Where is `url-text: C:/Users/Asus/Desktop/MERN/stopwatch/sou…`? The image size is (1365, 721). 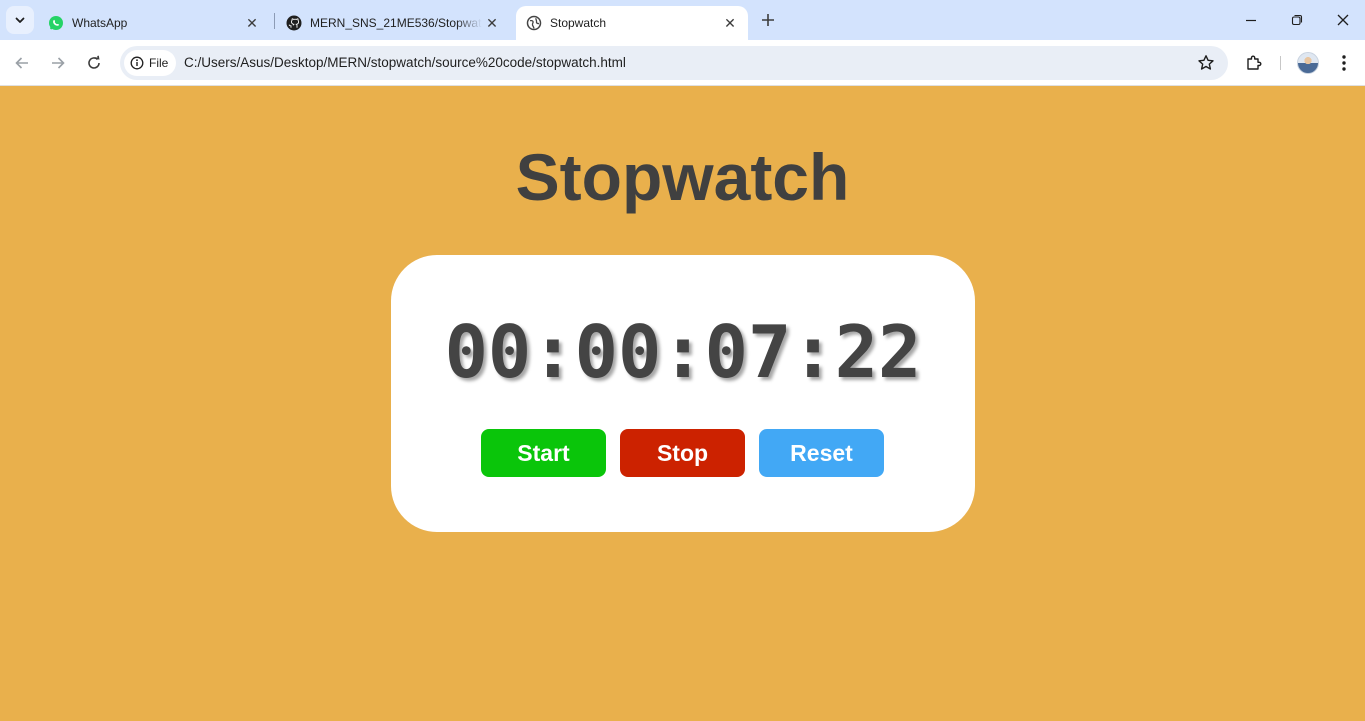
url-text: C:/Users/Asus/Desktop/MERN/stopwatch/sou… is located at coordinates (405, 62).